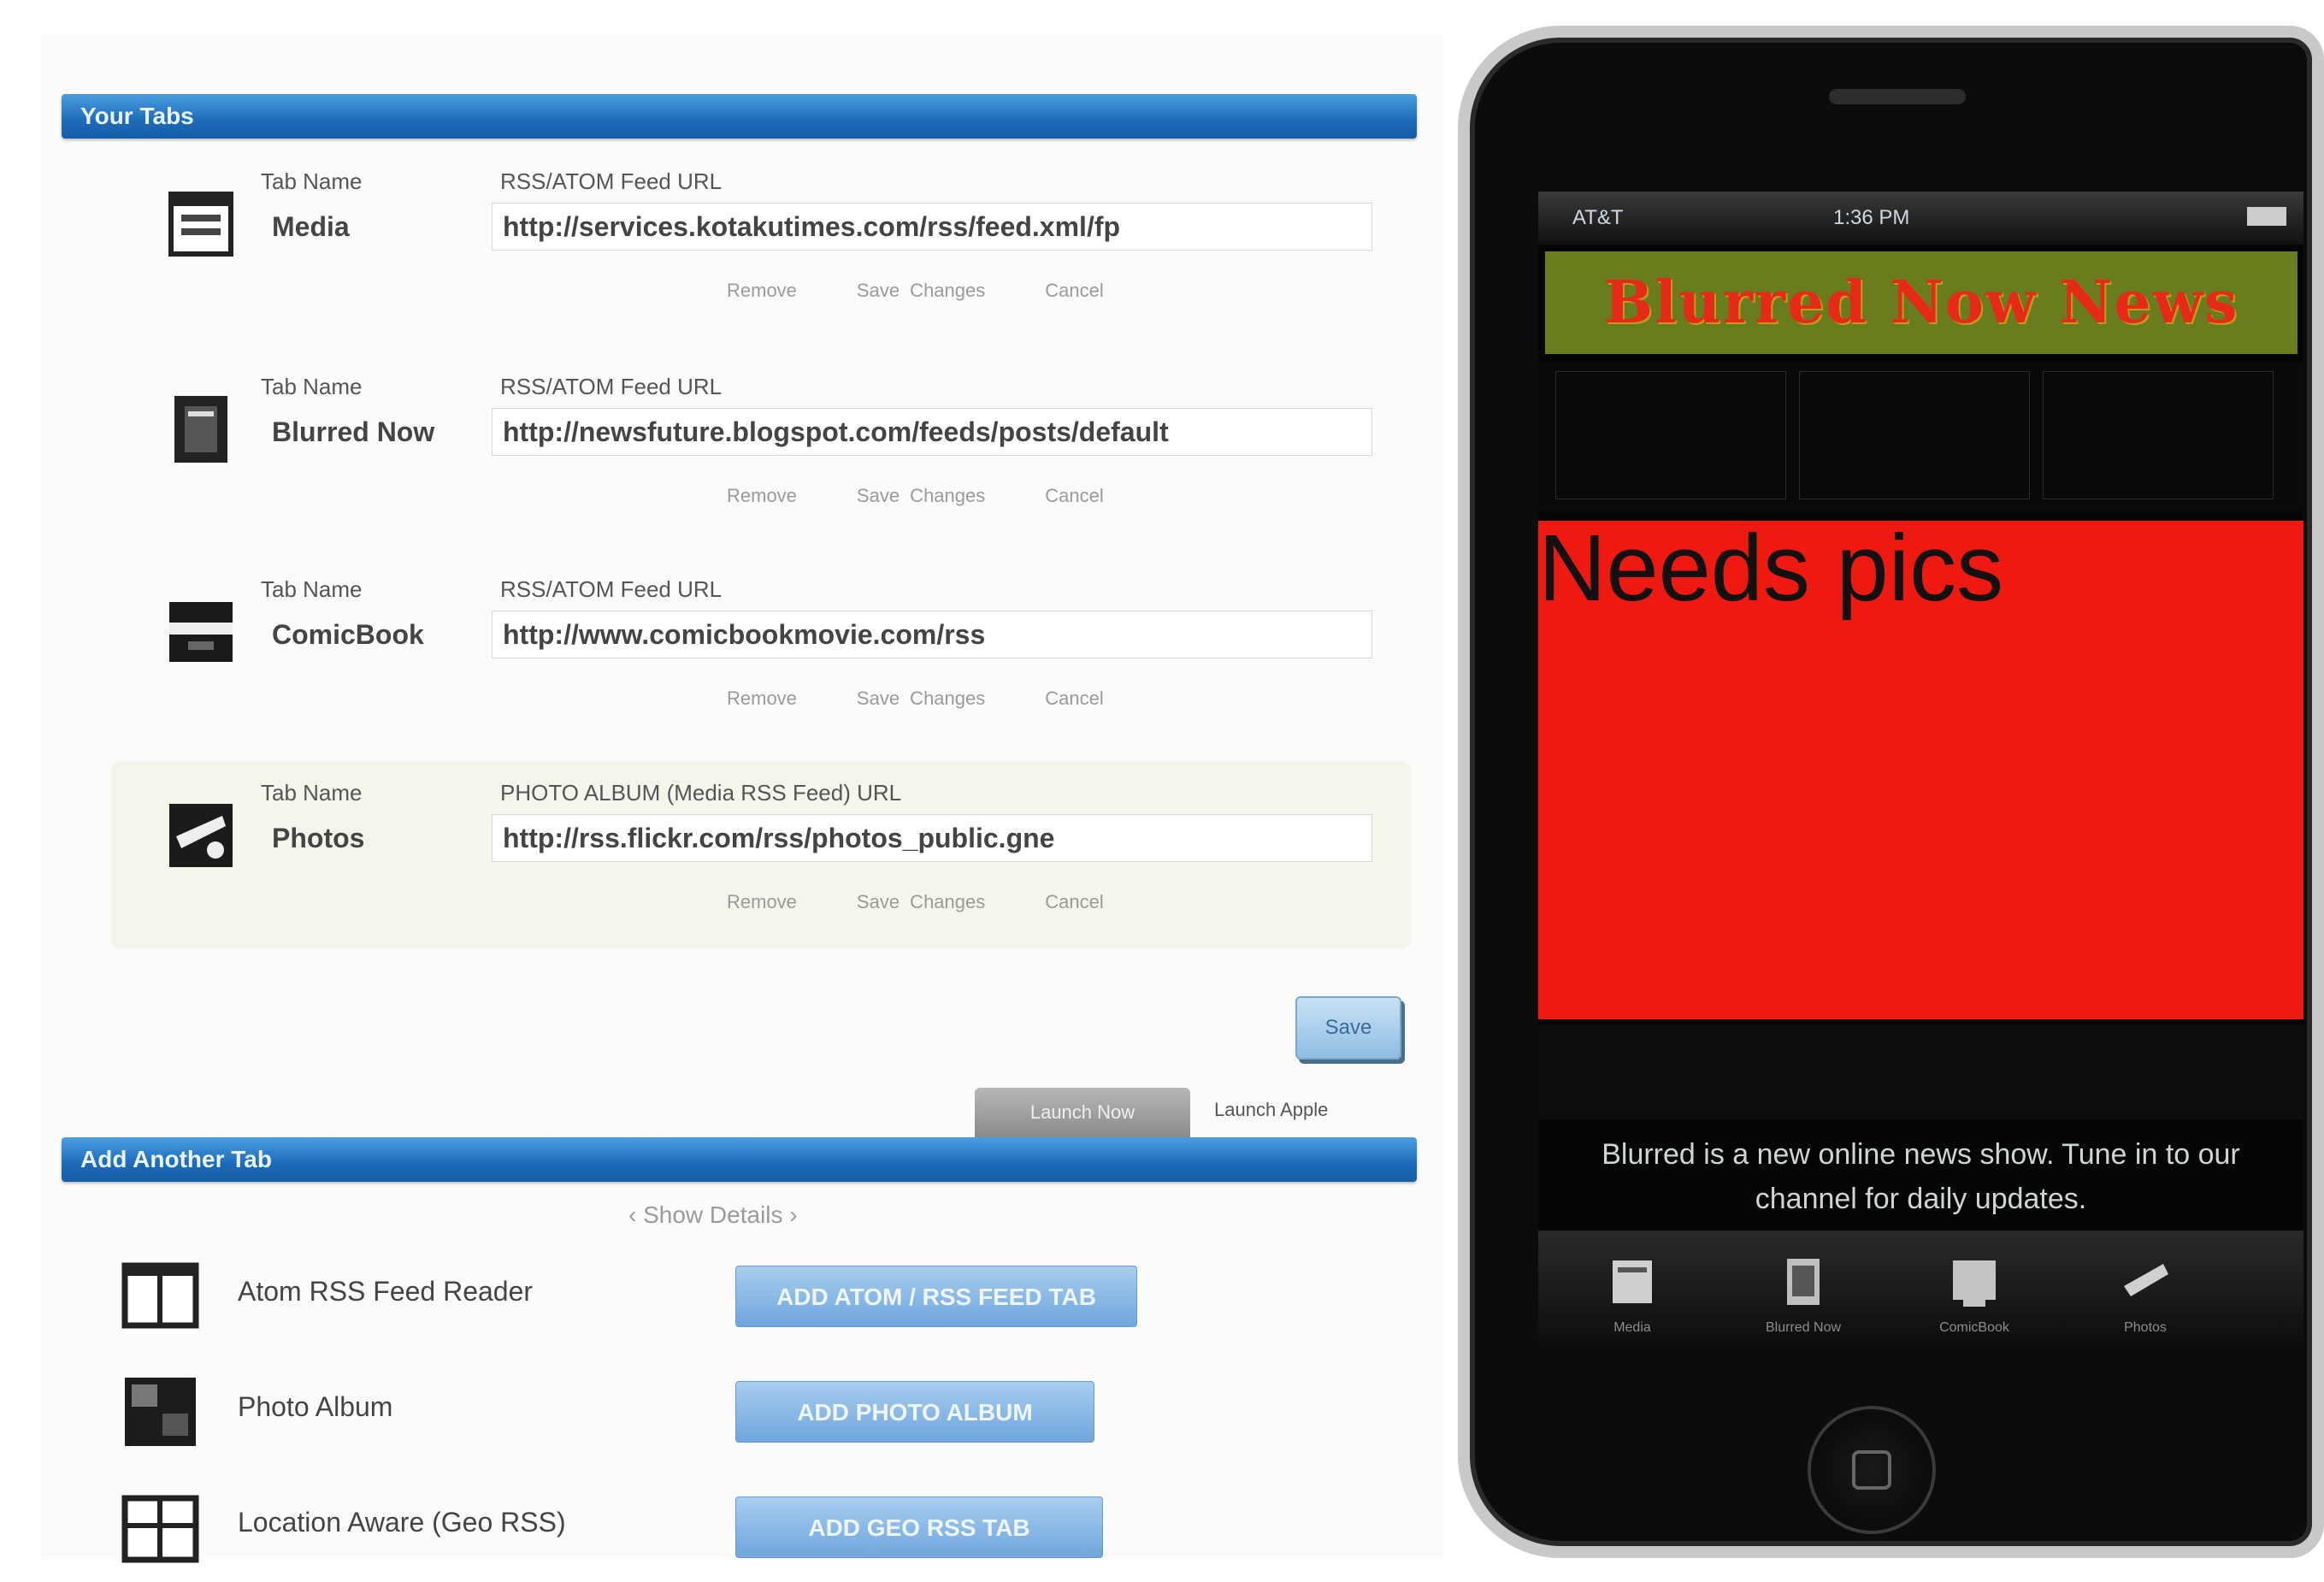 Image resolution: width=2324 pixels, height=1582 pixels. I want to click on phone-tab-bar: Media Blurred Now ComicBook Photos, so click(1920, 1293).